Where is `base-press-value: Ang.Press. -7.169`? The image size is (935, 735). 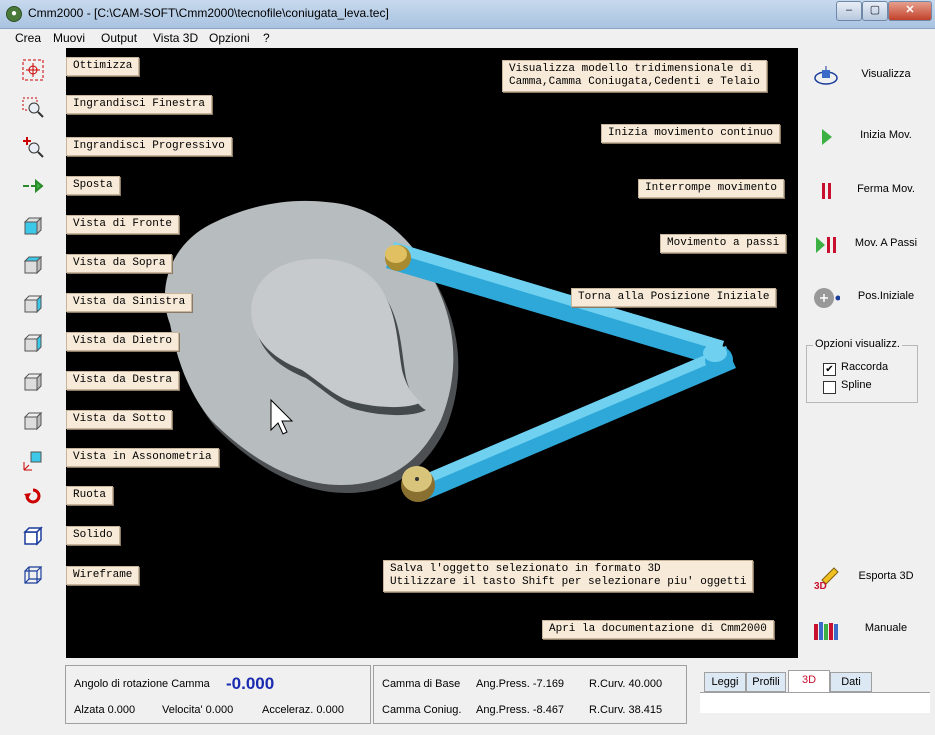
base-press-value: Ang.Press. -7.169 is located at coordinates (520, 684).